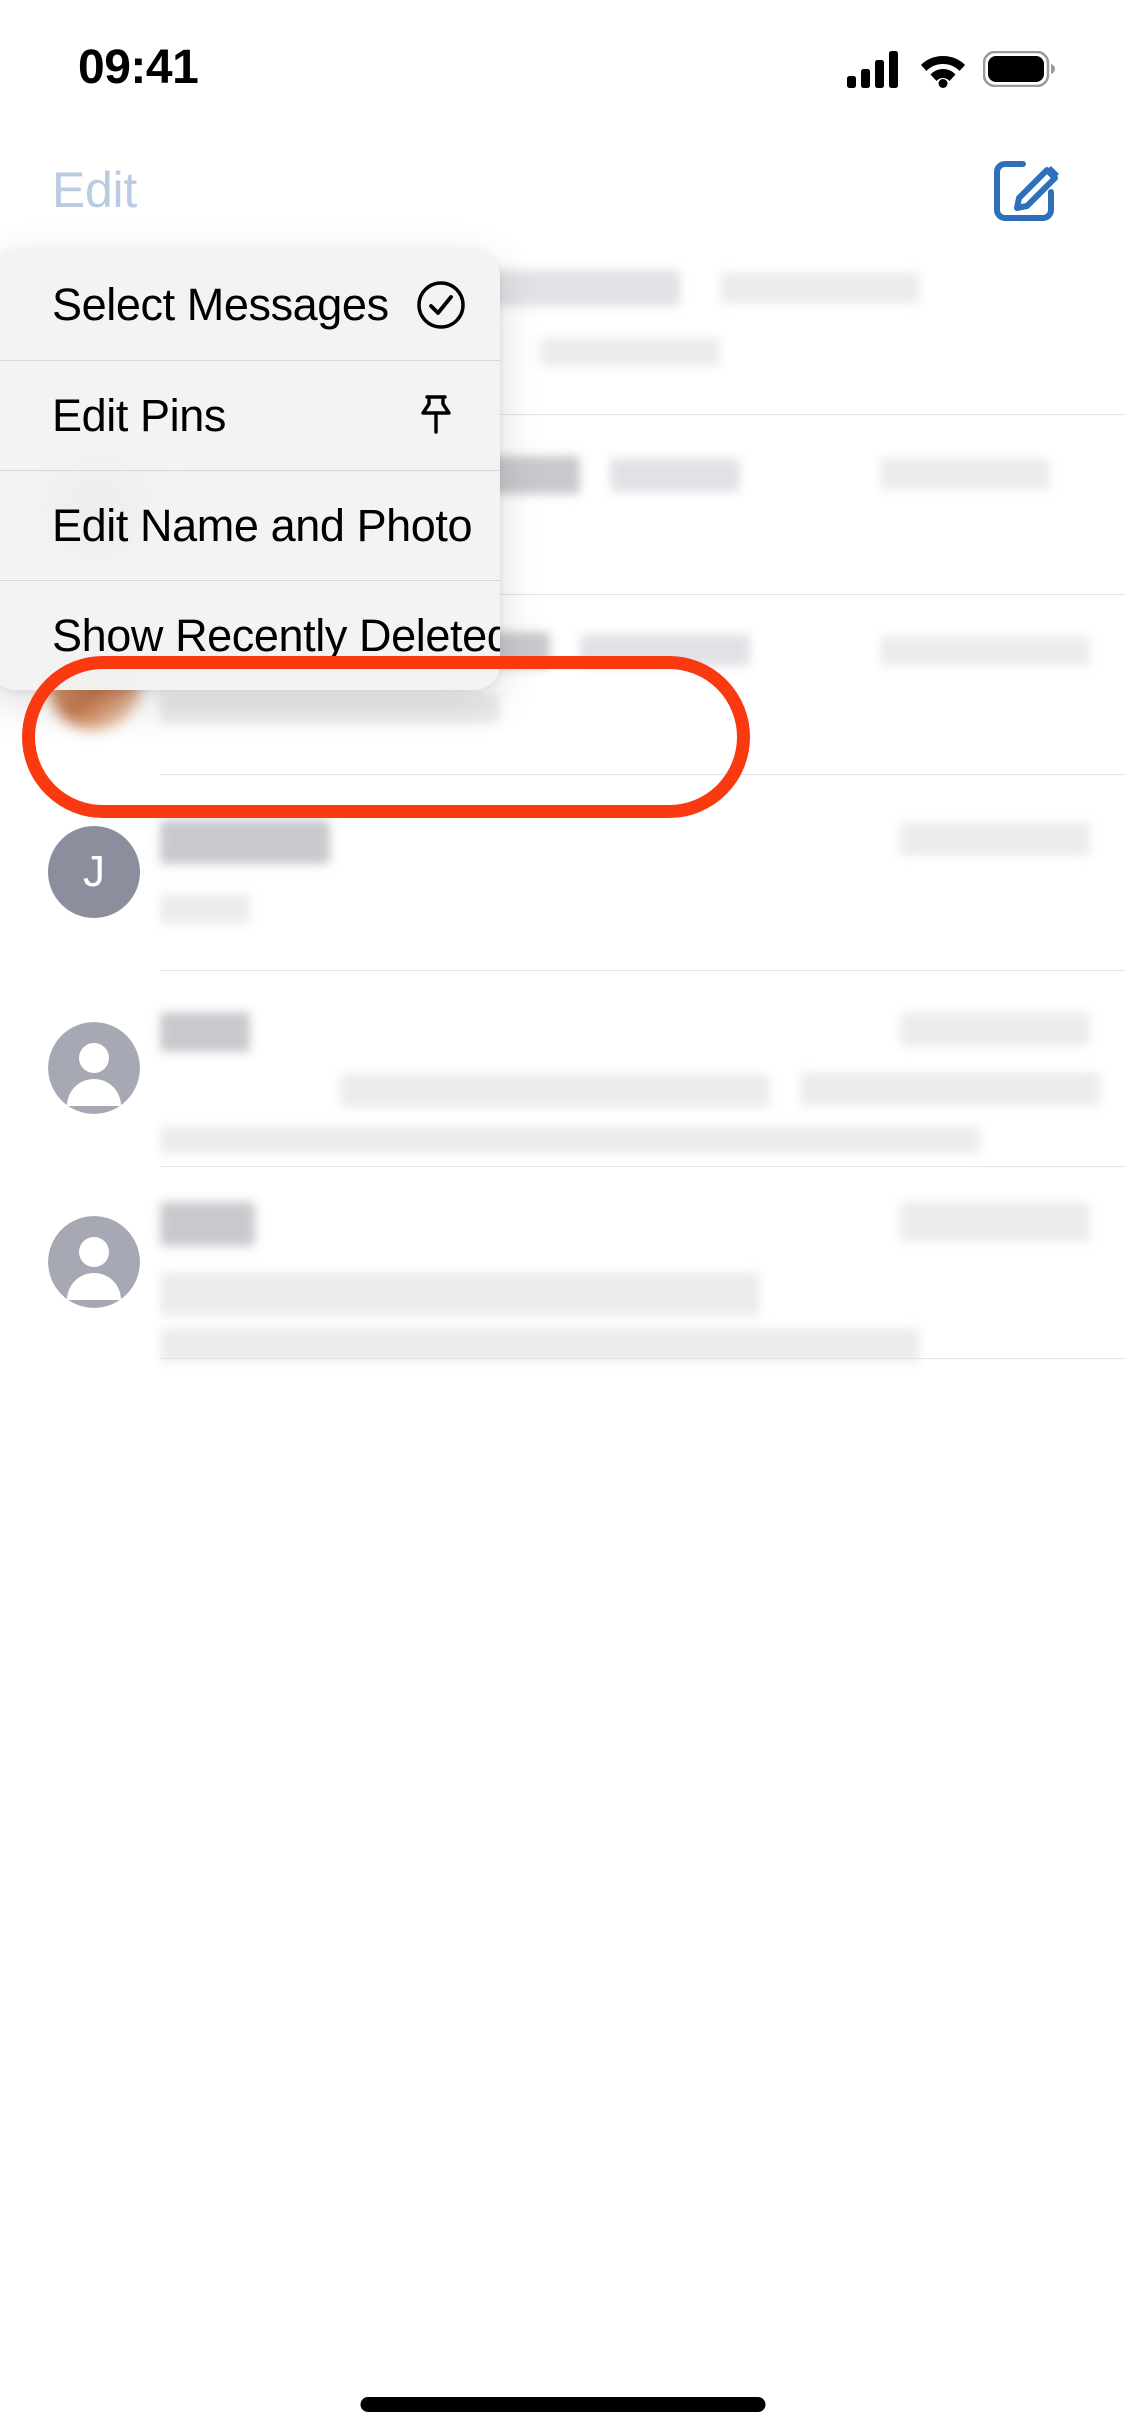 The height and width of the screenshot is (2436, 1125). I want to click on menu-item-edit-name-and-photo: Edit Name and Photo, so click(250, 525).